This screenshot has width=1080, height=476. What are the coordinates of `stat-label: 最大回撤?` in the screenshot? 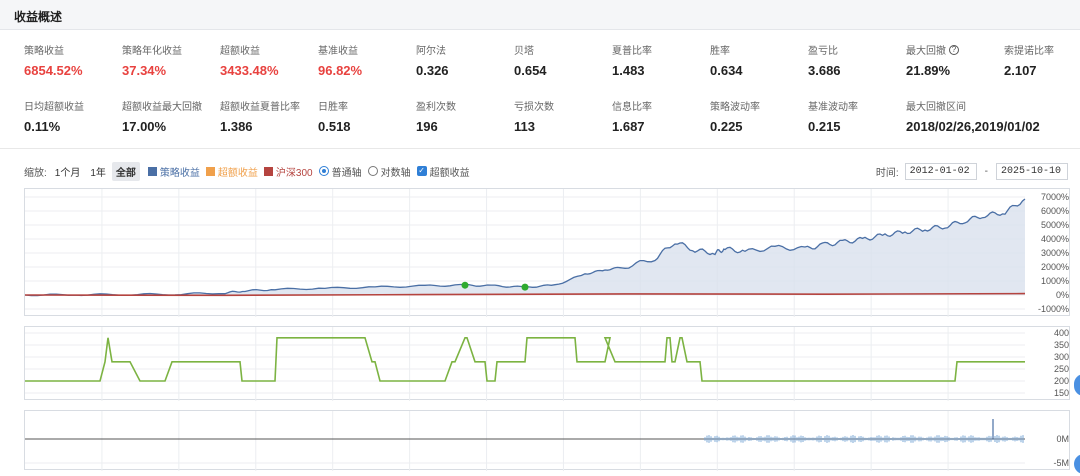 It's located at (955, 49).